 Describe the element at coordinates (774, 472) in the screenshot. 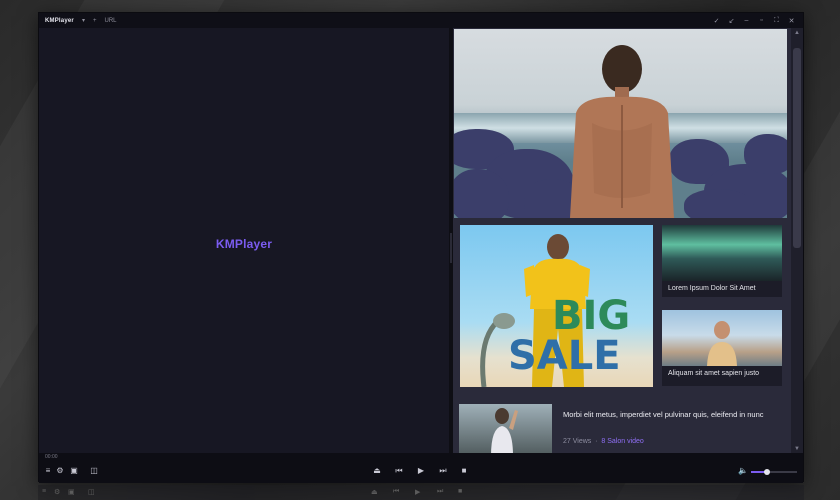

I see `volume-slider` at that location.